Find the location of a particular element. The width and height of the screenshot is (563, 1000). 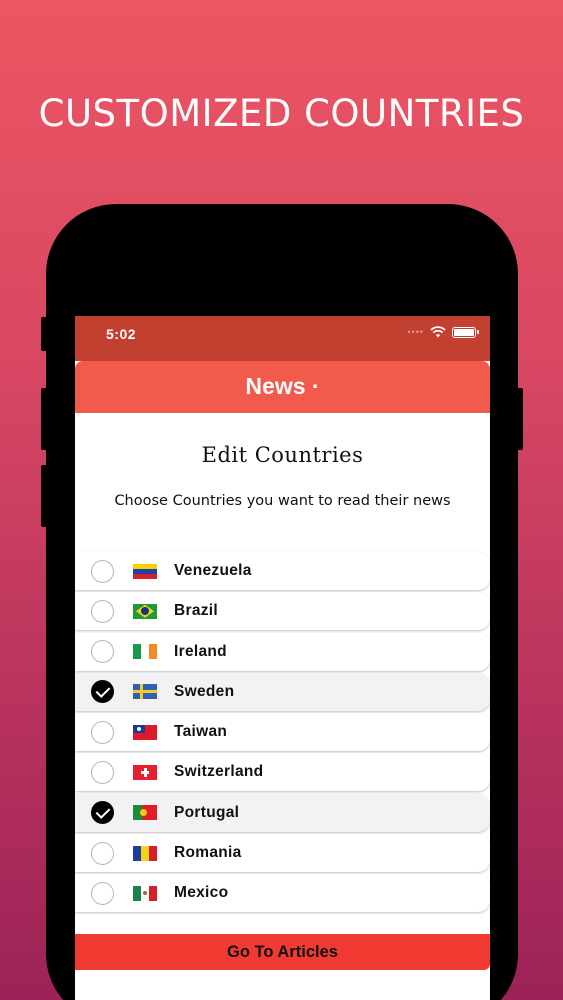

page-title: Edit Countries is located at coordinates (282, 455).